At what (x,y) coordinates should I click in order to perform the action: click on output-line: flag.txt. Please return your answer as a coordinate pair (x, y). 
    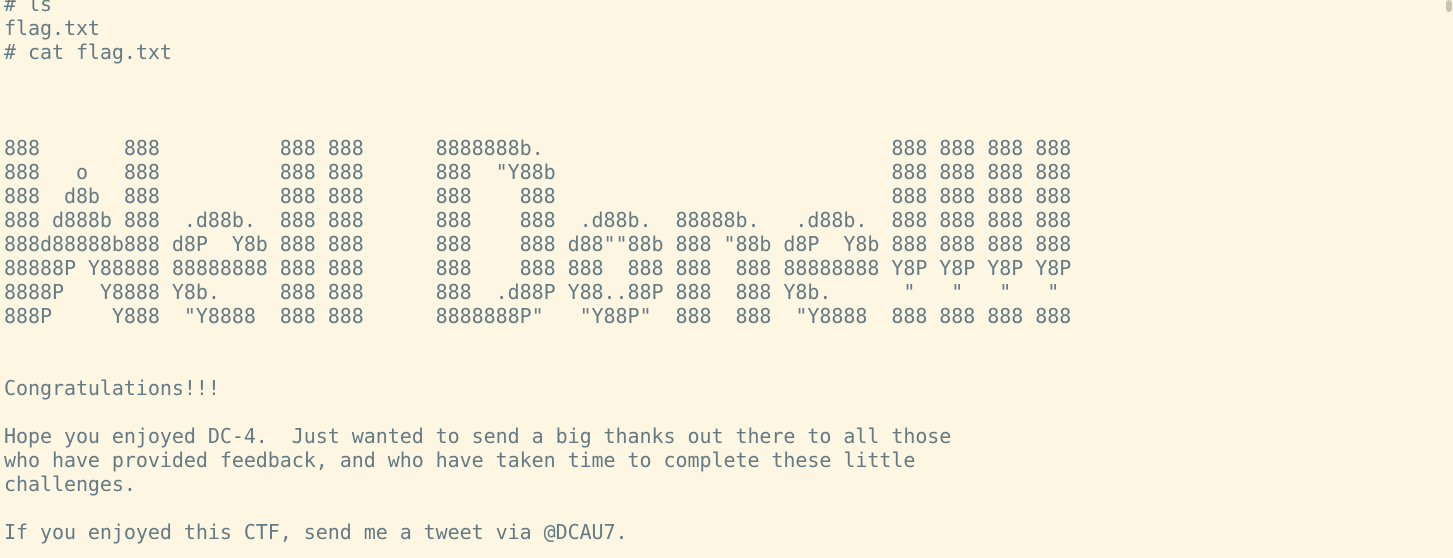
    Looking at the image, I should click on (52, 28).